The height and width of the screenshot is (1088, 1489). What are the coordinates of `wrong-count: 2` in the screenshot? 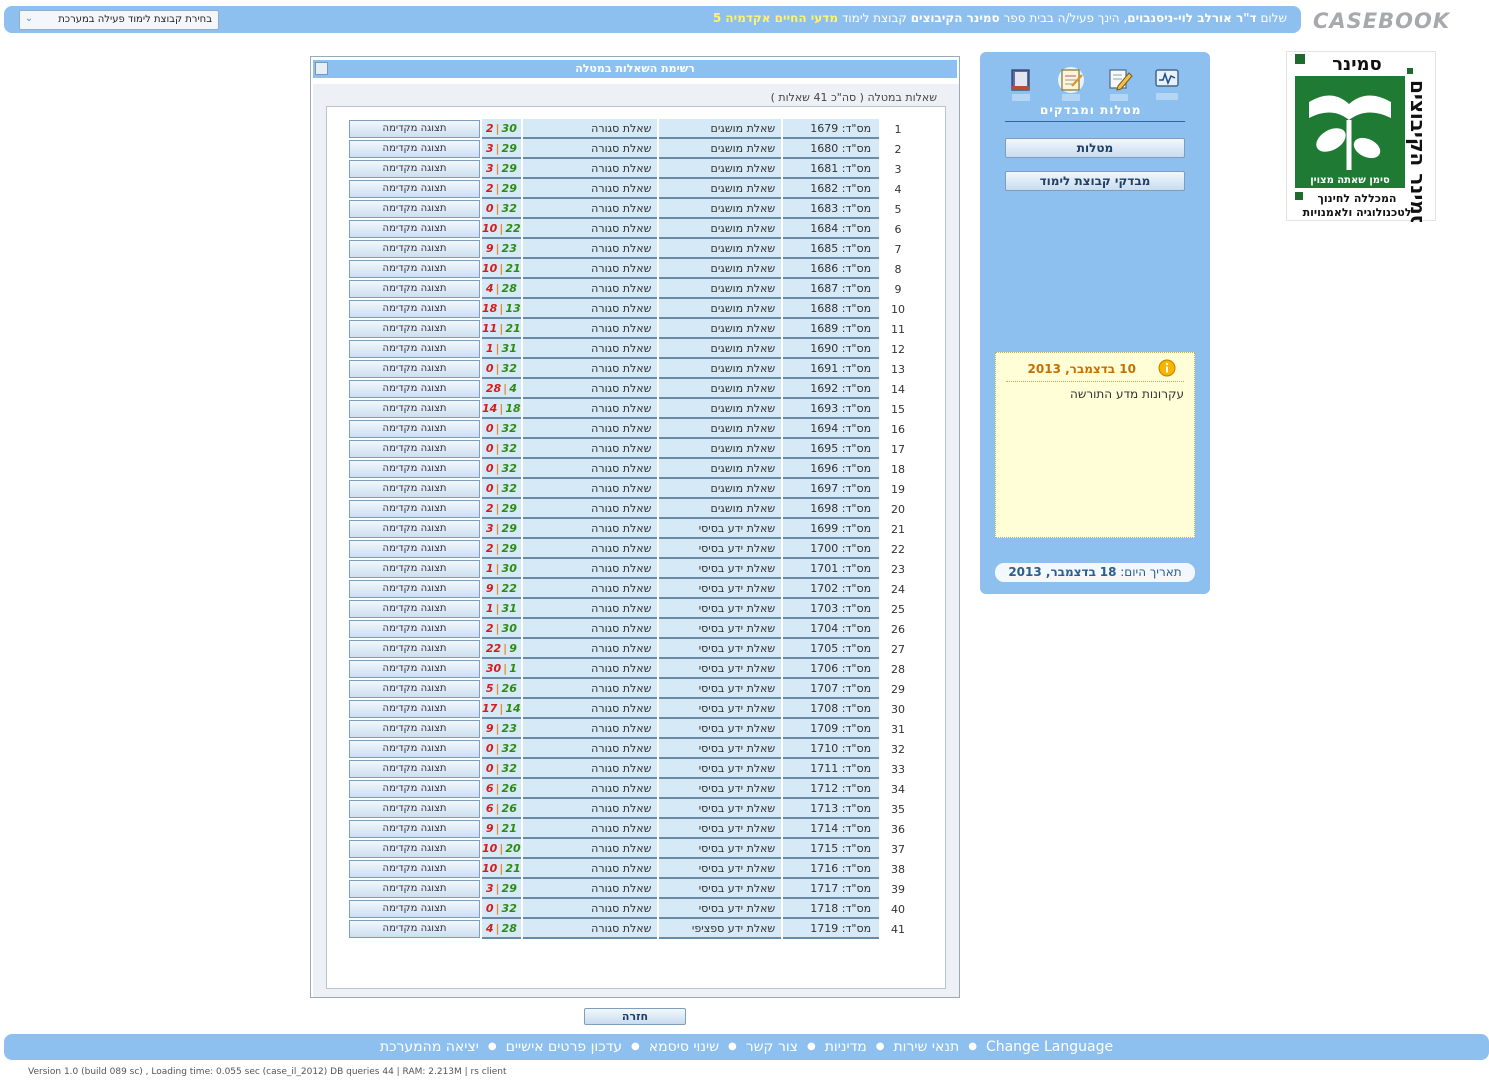 It's located at (489, 188).